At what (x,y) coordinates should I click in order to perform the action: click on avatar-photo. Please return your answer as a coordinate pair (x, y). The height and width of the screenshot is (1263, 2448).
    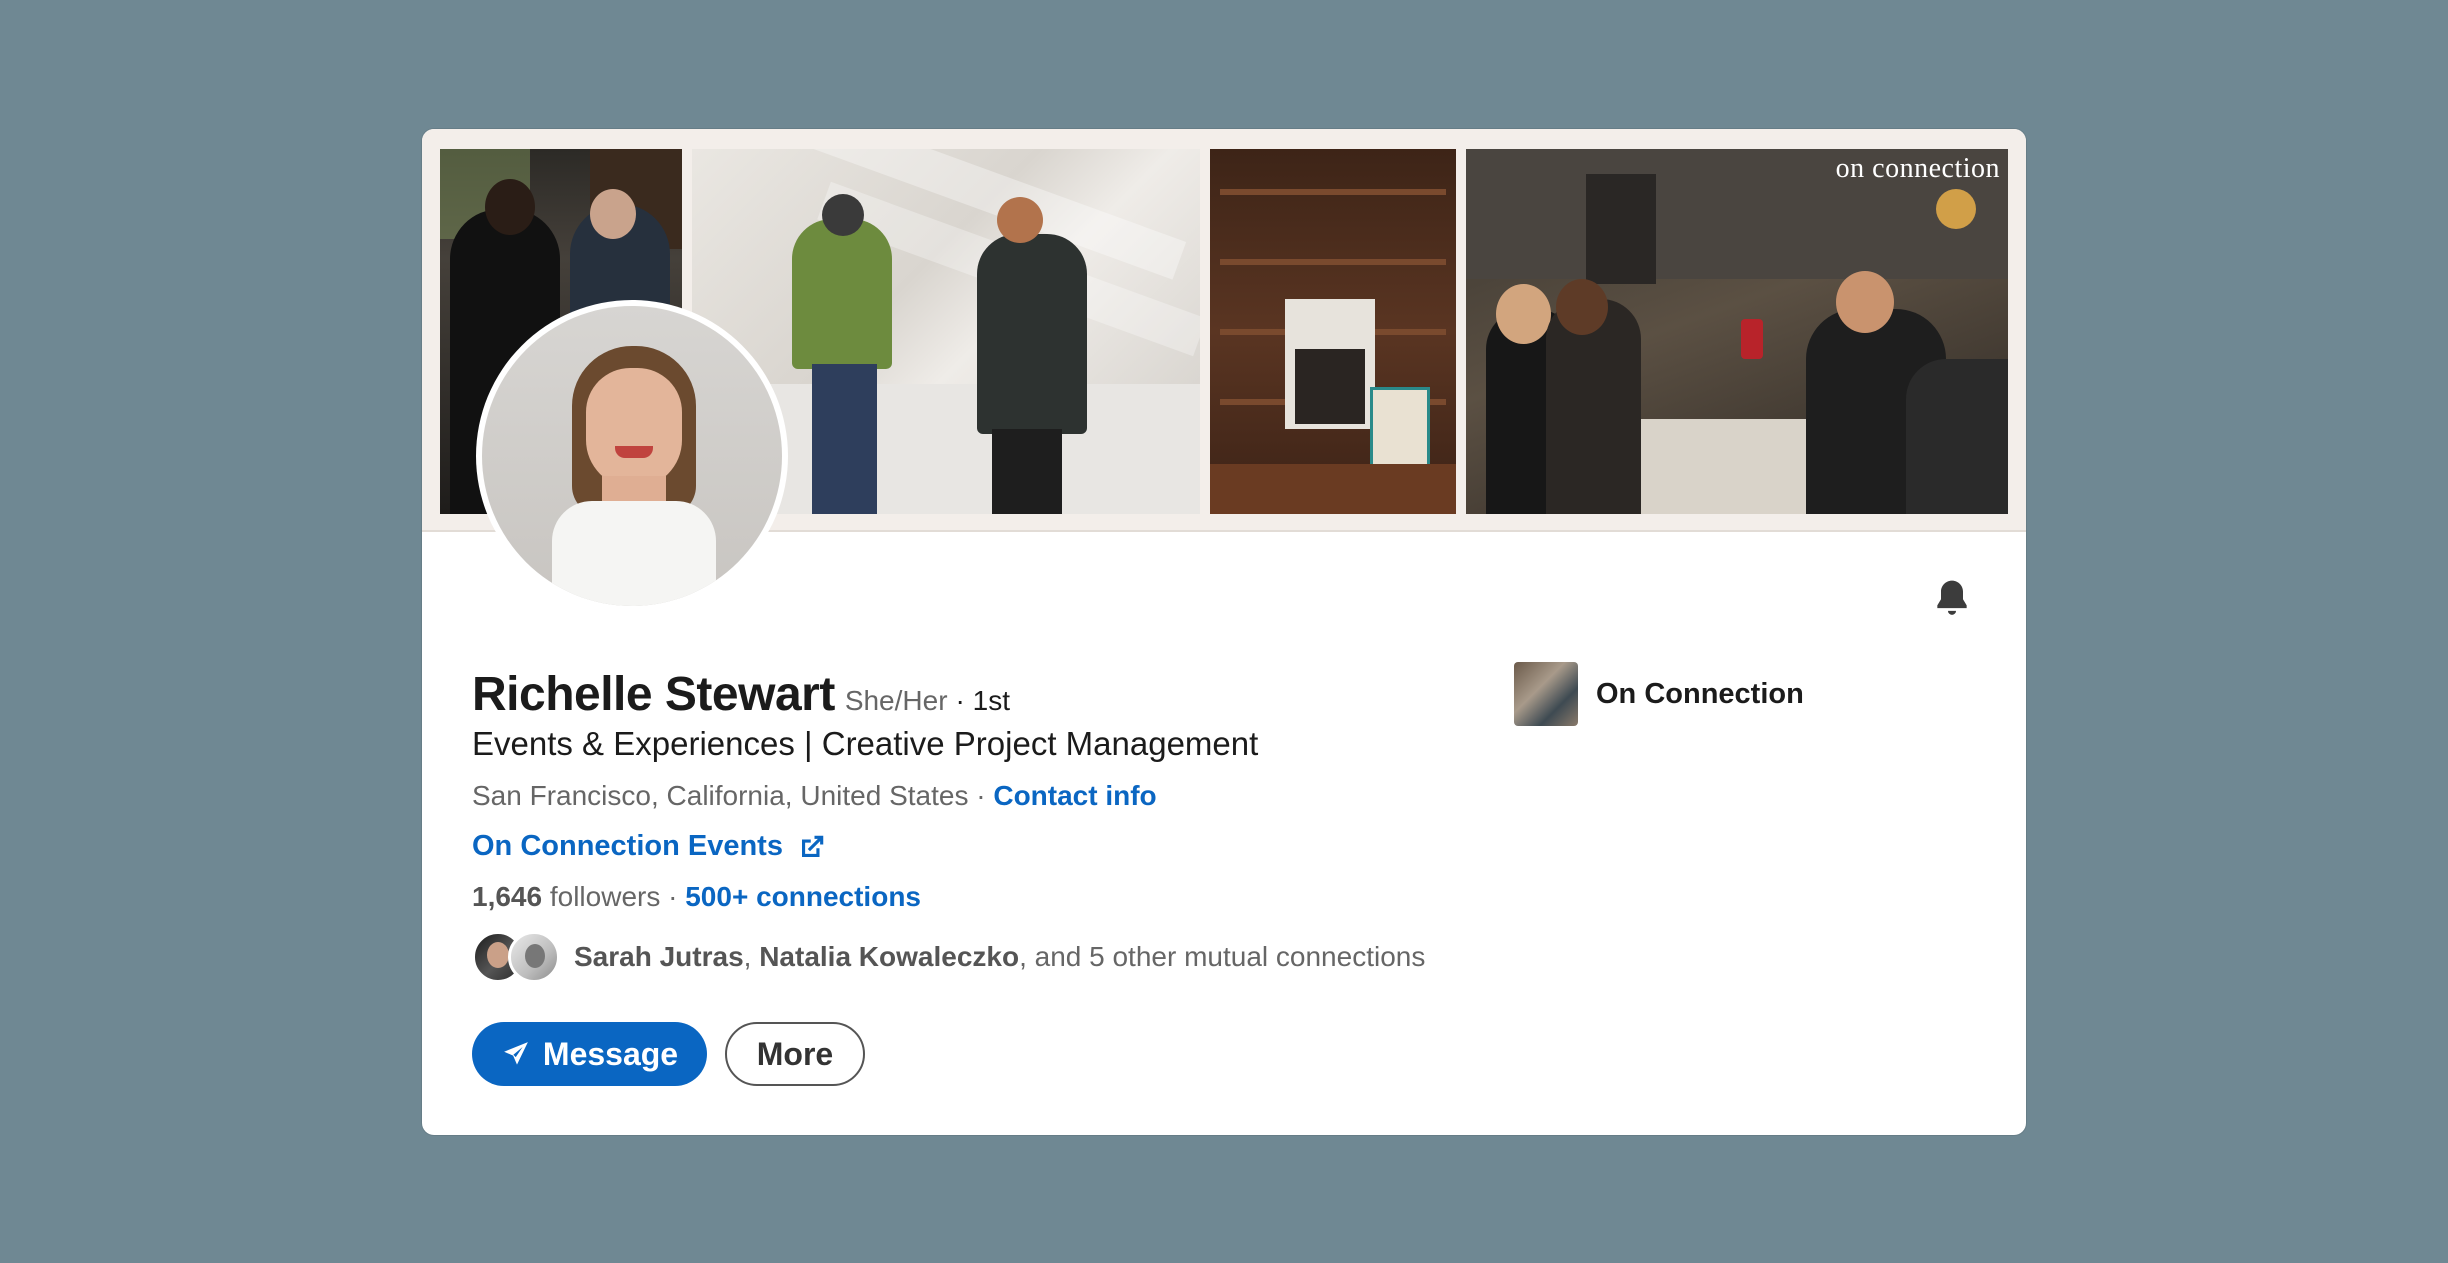
    Looking at the image, I should click on (632, 456).